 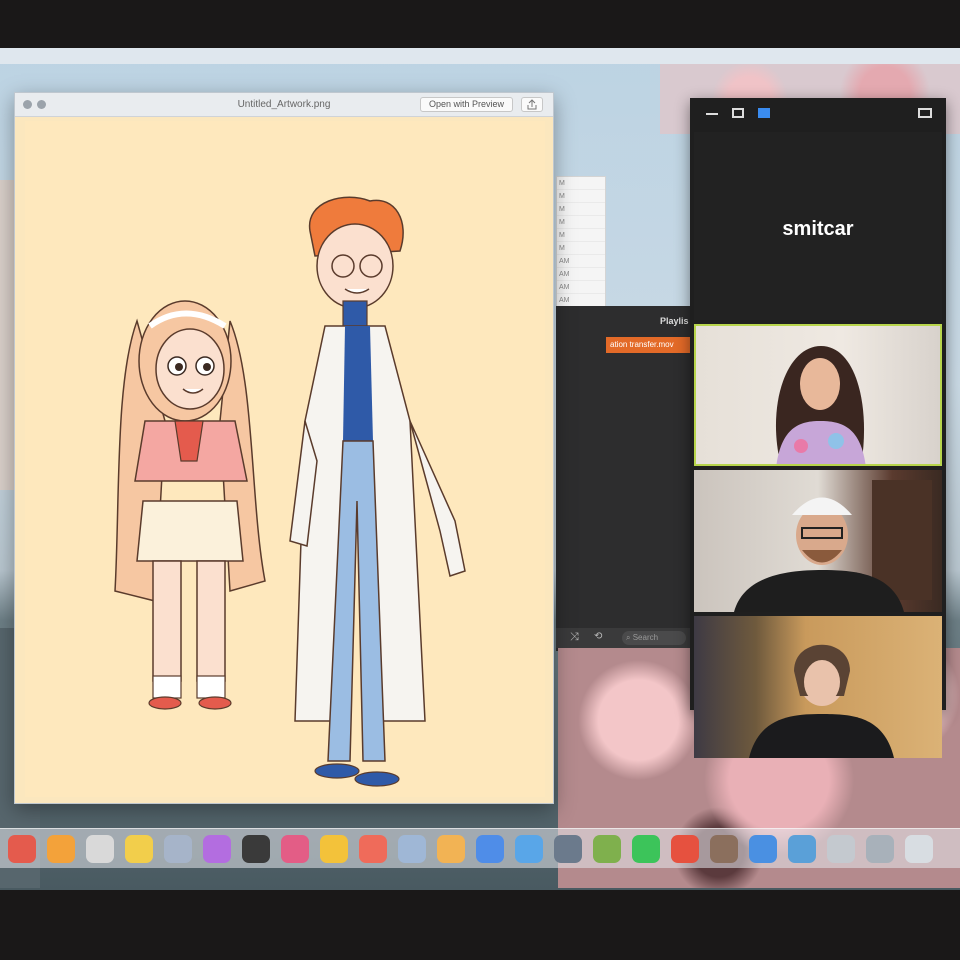 What do you see at coordinates (645, 637) in the screenshot?
I see `media-search-placeholder: Search` at bounding box center [645, 637].